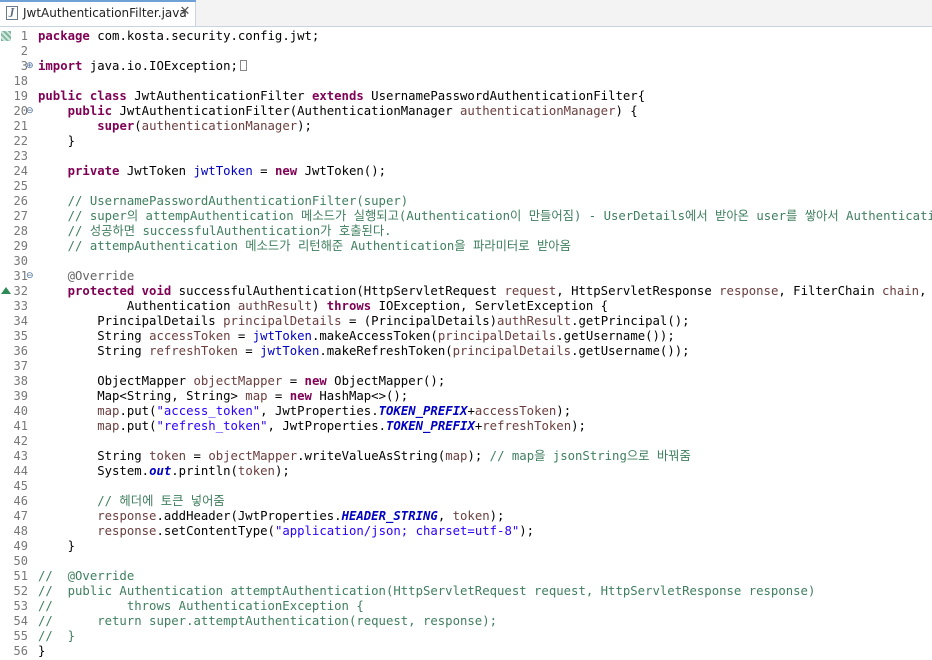 This screenshot has width=932, height=660. Describe the element at coordinates (20, 306) in the screenshot. I see `line-number: 33` at that location.